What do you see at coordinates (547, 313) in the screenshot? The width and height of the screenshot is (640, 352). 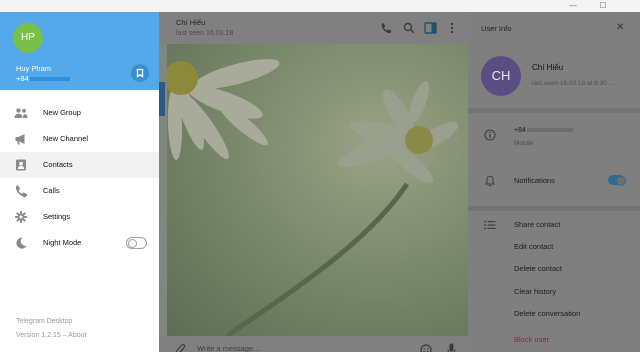 I see `delete-conversation-action: Delete conversation` at bounding box center [547, 313].